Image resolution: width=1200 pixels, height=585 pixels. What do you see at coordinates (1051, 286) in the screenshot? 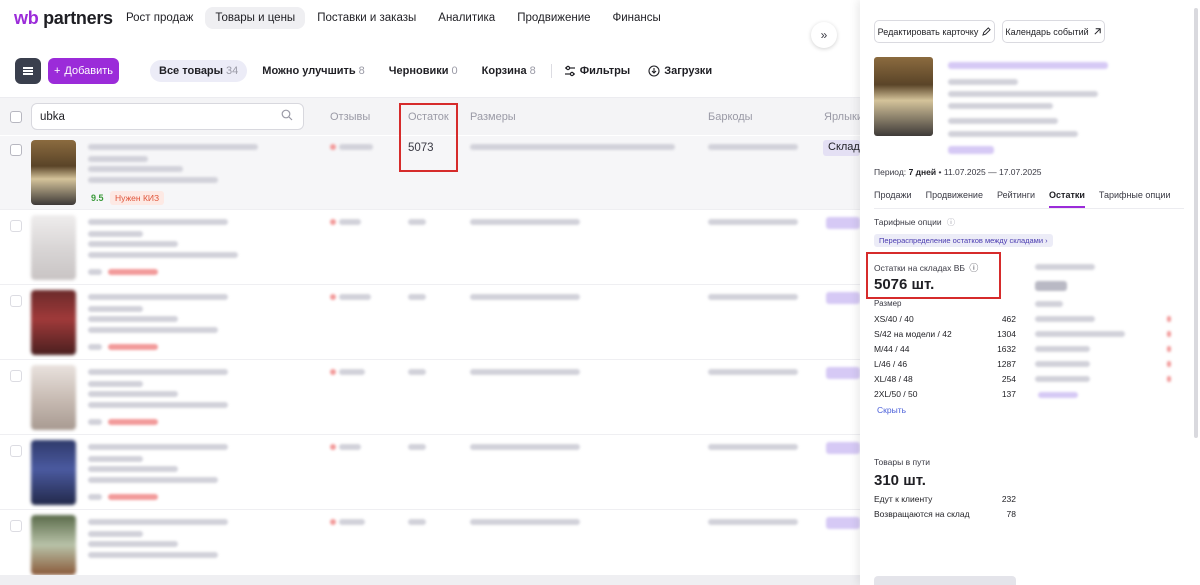
I see `seller-stock-total` at bounding box center [1051, 286].